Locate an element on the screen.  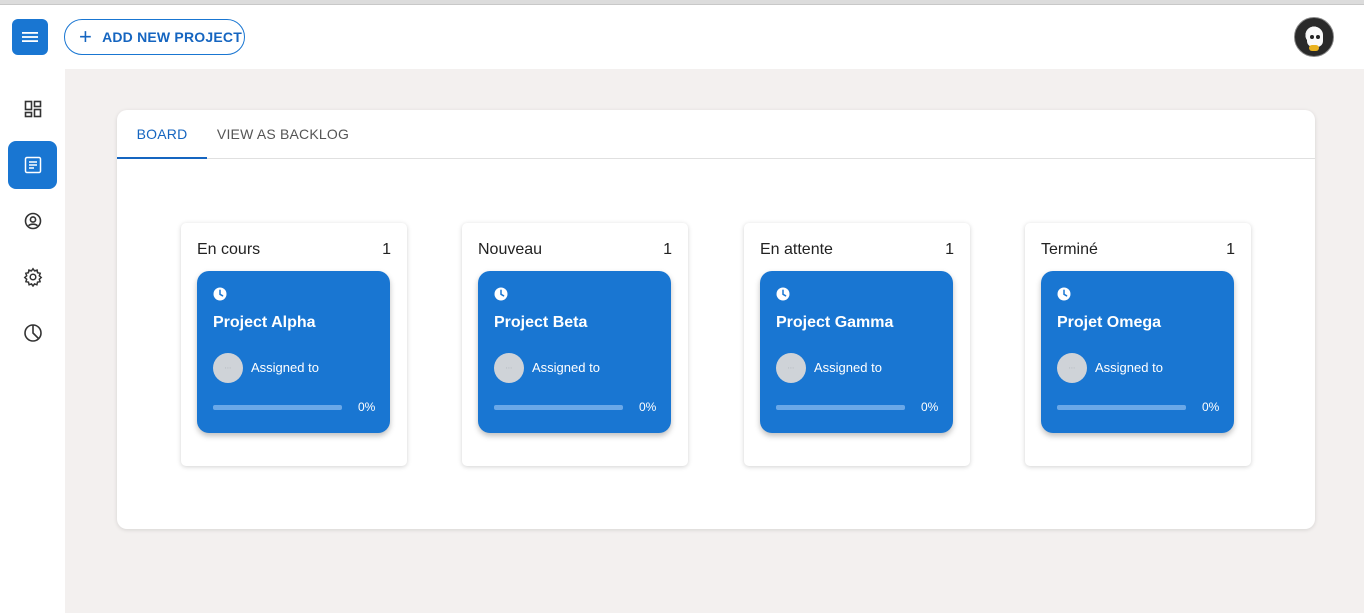
column-title: Terminé is located at coordinates (1069, 249).